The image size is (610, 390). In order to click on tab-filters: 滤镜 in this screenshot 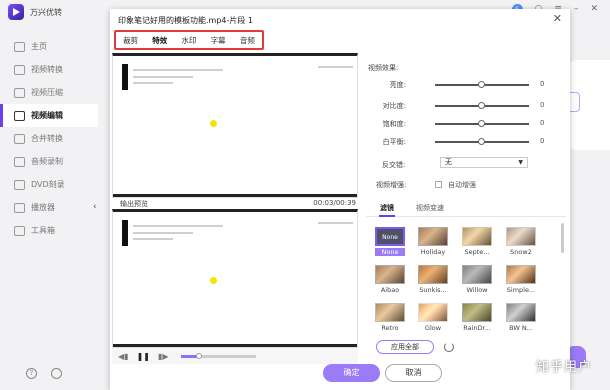, I will do `click(387, 208)`.